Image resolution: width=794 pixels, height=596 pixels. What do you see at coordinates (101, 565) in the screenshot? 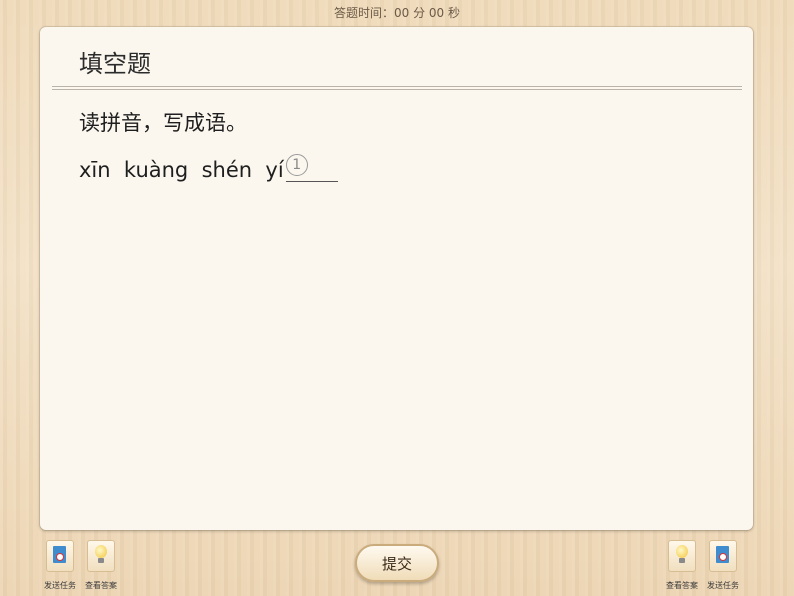
I see `view-answer-tool-left: 查看答案` at bounding box center [101, 565].